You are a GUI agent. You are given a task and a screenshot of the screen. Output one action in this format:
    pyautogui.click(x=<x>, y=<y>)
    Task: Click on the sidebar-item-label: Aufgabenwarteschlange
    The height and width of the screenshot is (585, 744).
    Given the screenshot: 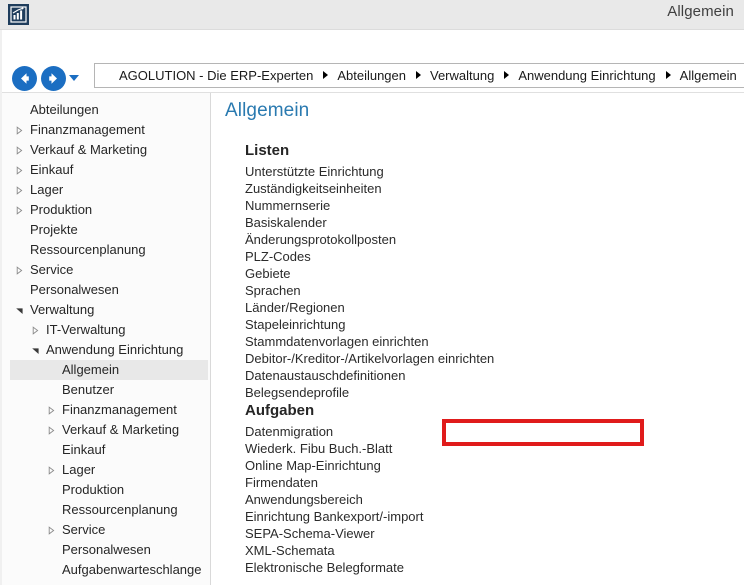 What is the action you would take?
    pyautogui.click(x=132, y=569)
    